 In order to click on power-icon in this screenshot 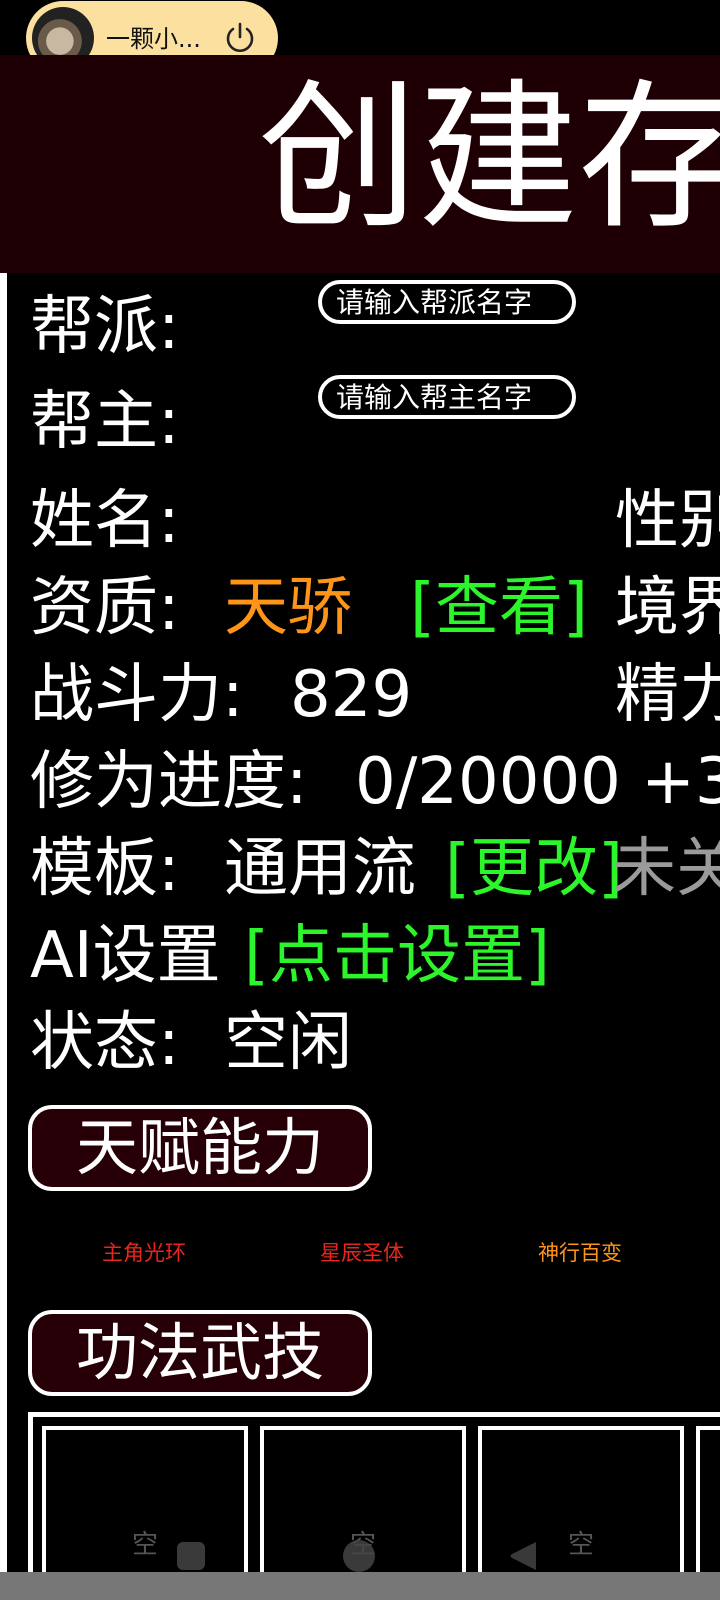, I will do `click(240, 38)`.